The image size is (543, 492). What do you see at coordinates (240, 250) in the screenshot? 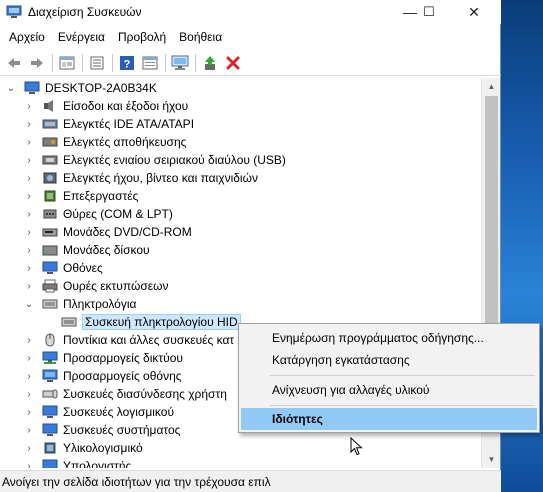
I see `tree-category-item: › Μονάδες δίσκου` at bounding box center [240, 250].